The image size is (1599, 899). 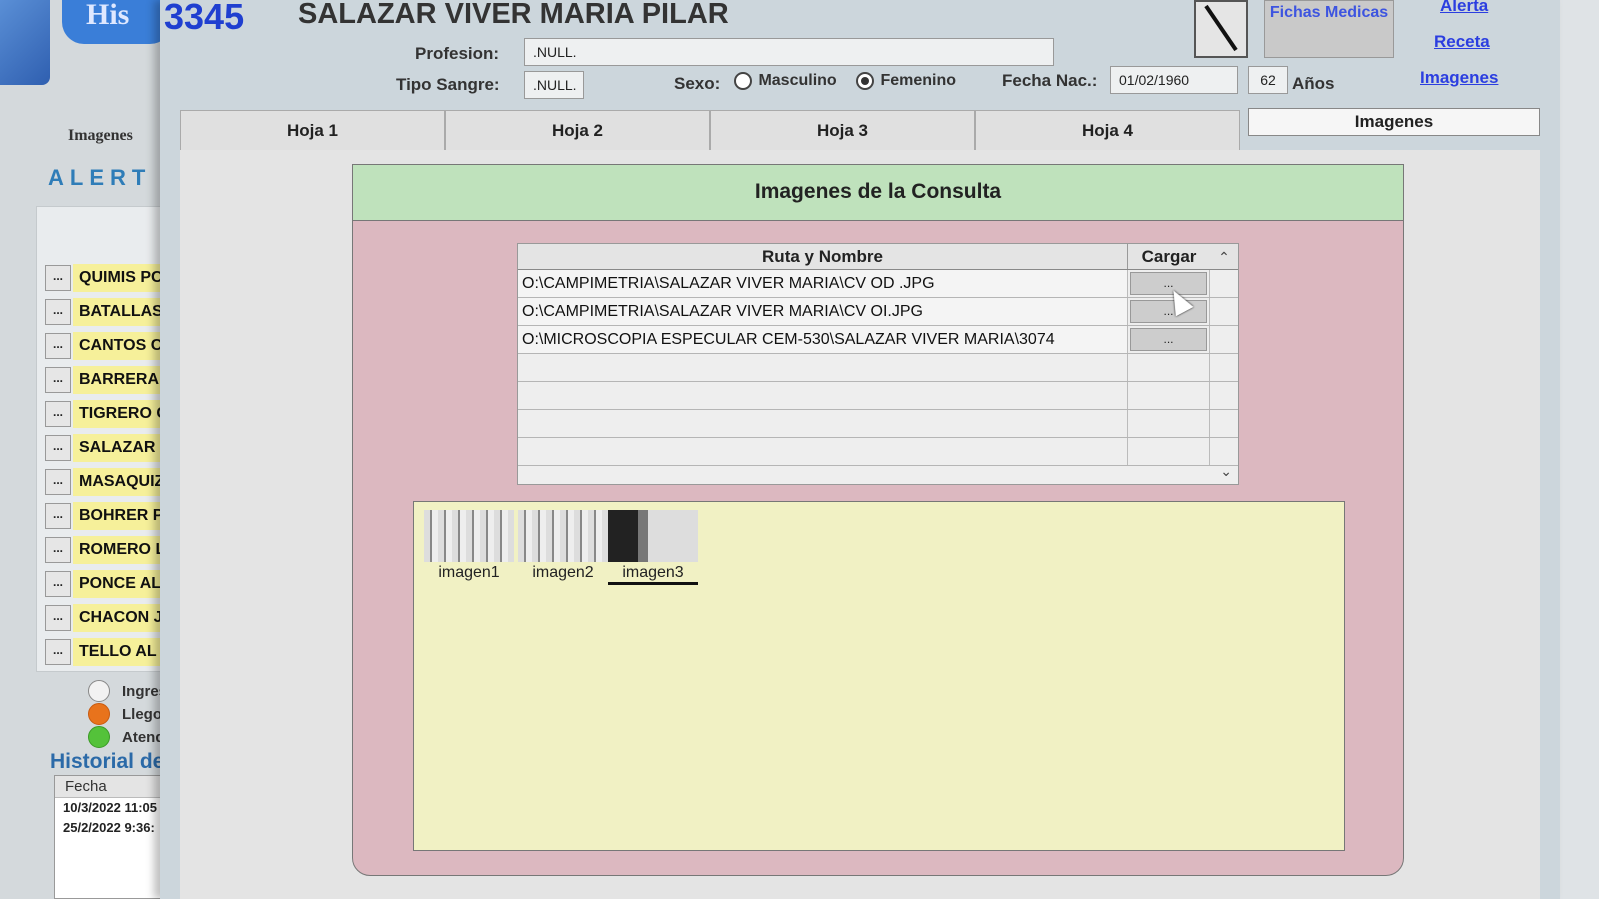 I want to click on tab-hoja-2: Hoja 2, so click(x=577, y=130).